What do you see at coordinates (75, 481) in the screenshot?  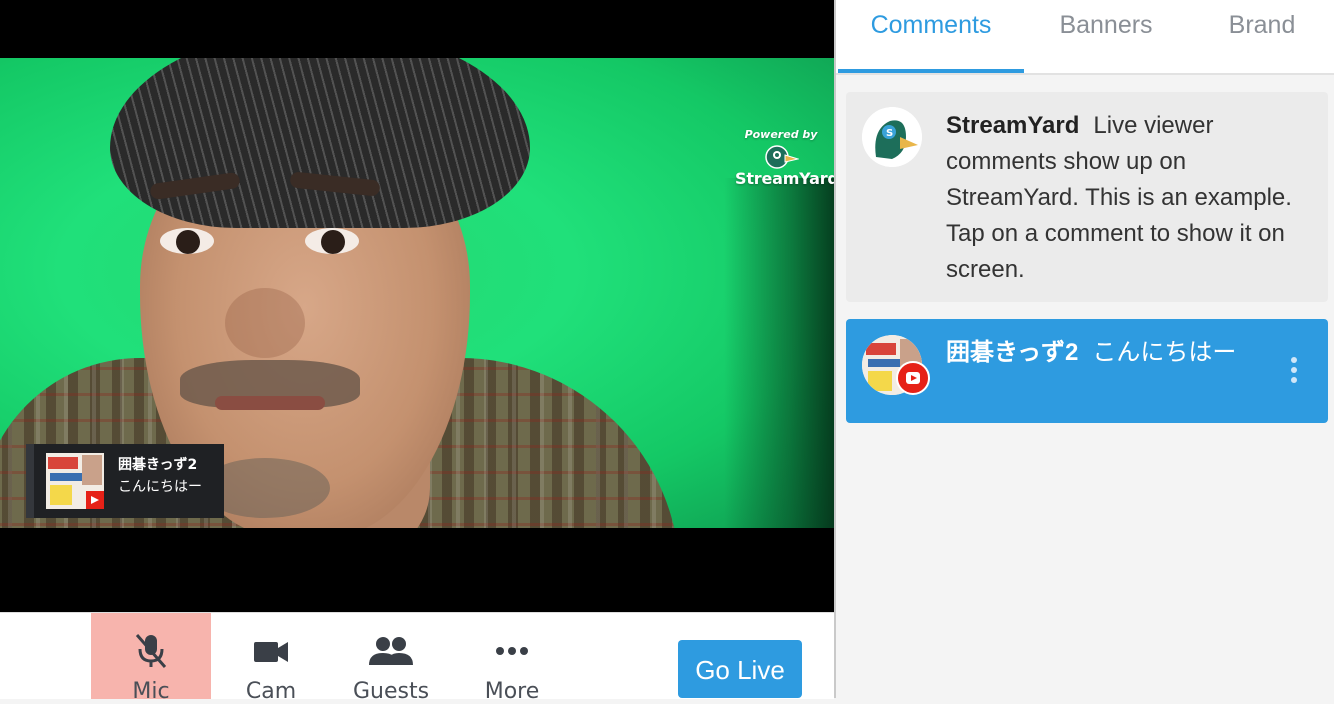 I see `commenter-thumbnail` at bounding box center [75, 481].